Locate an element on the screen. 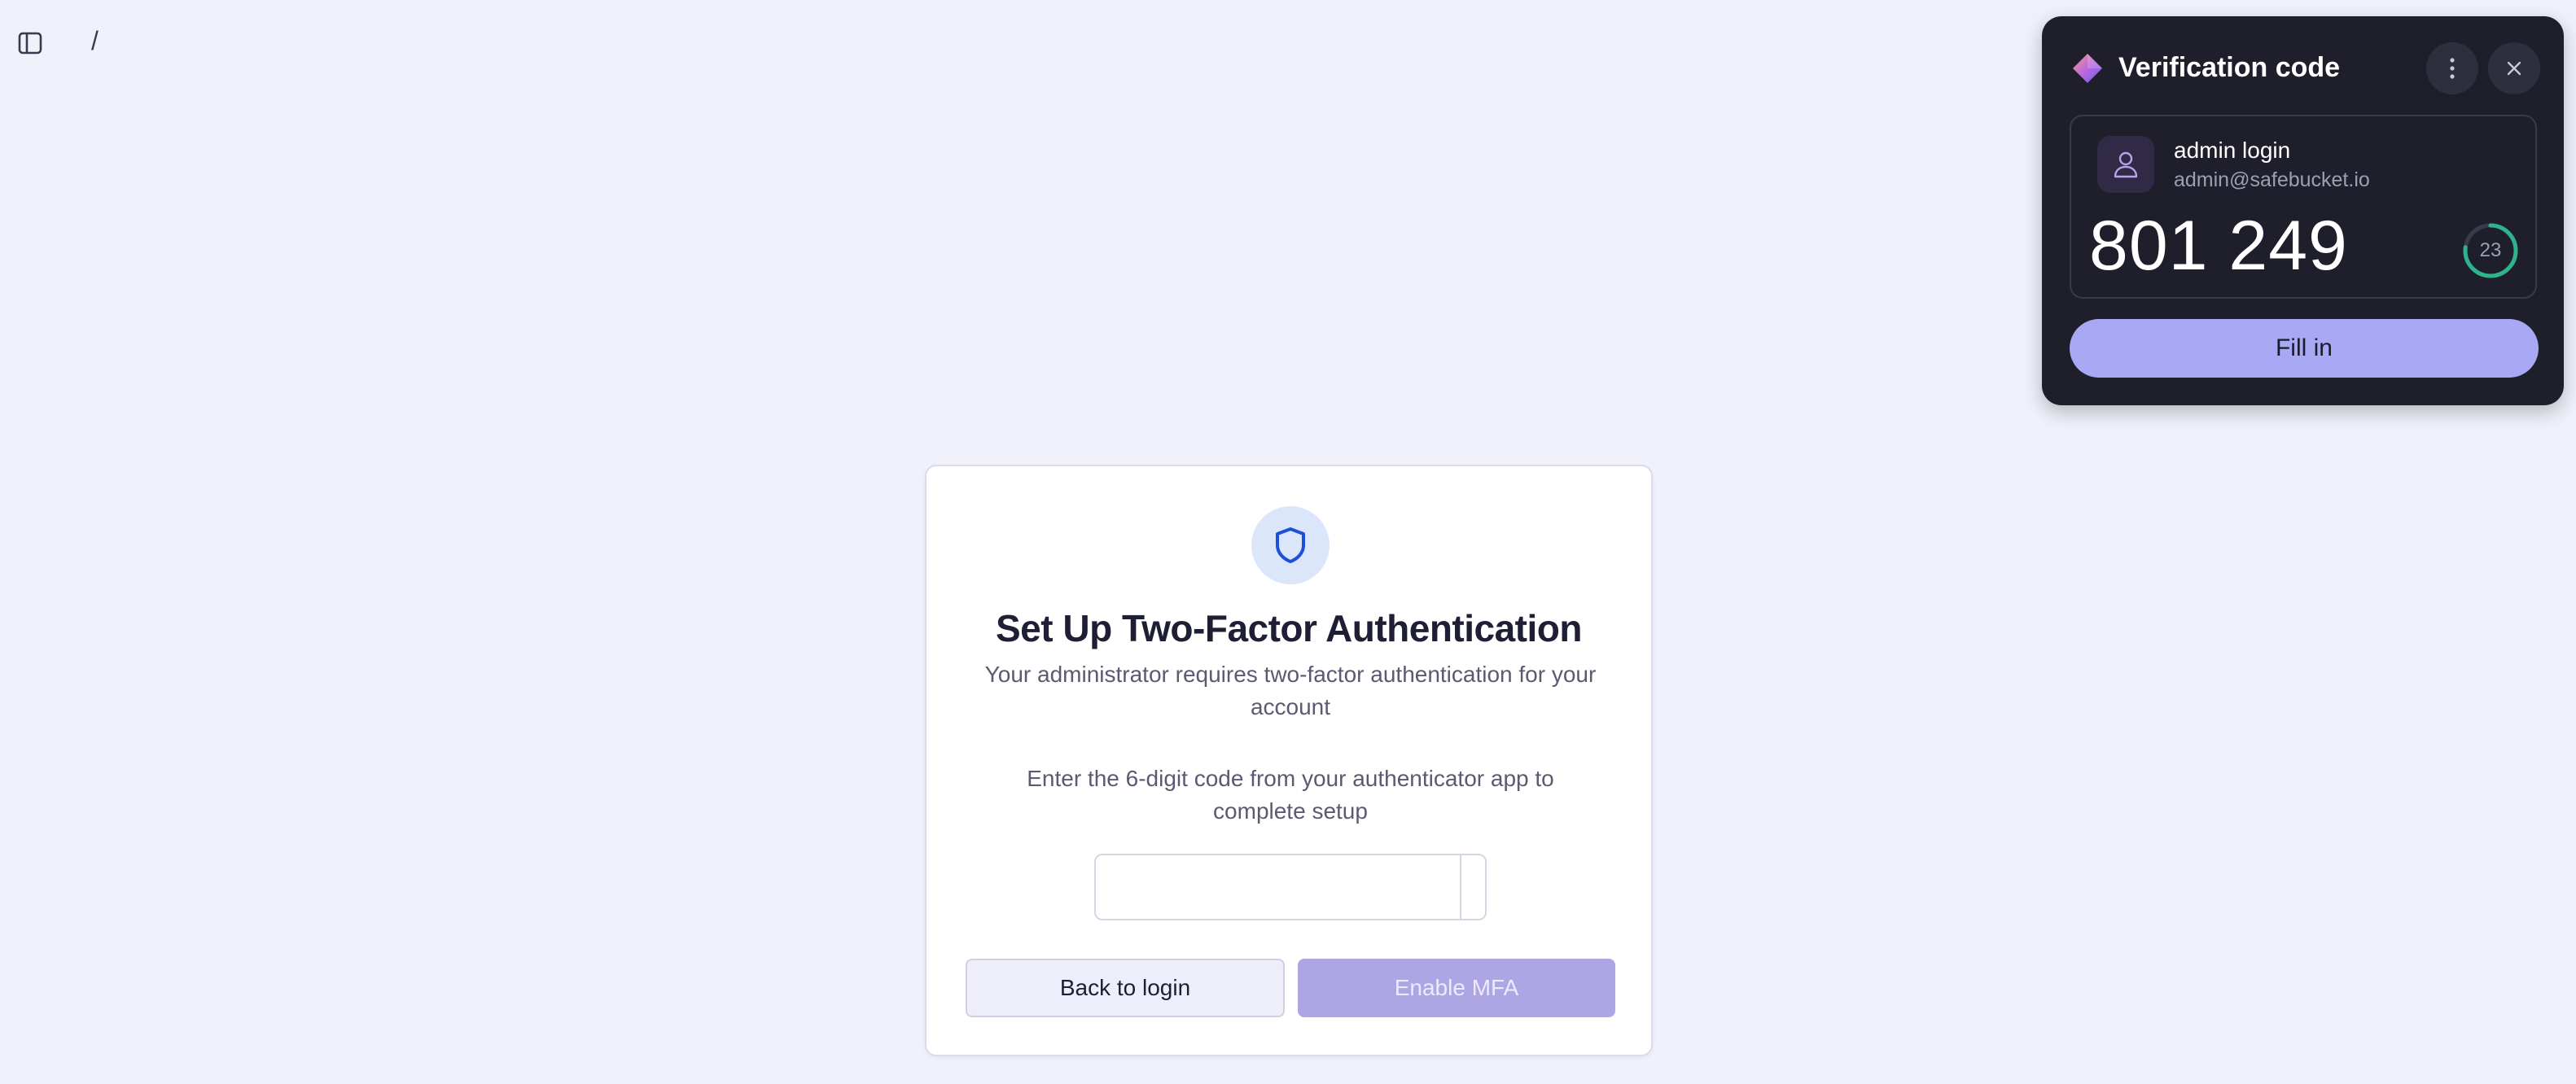  shield-icon is located at coordinates (1290, 545).